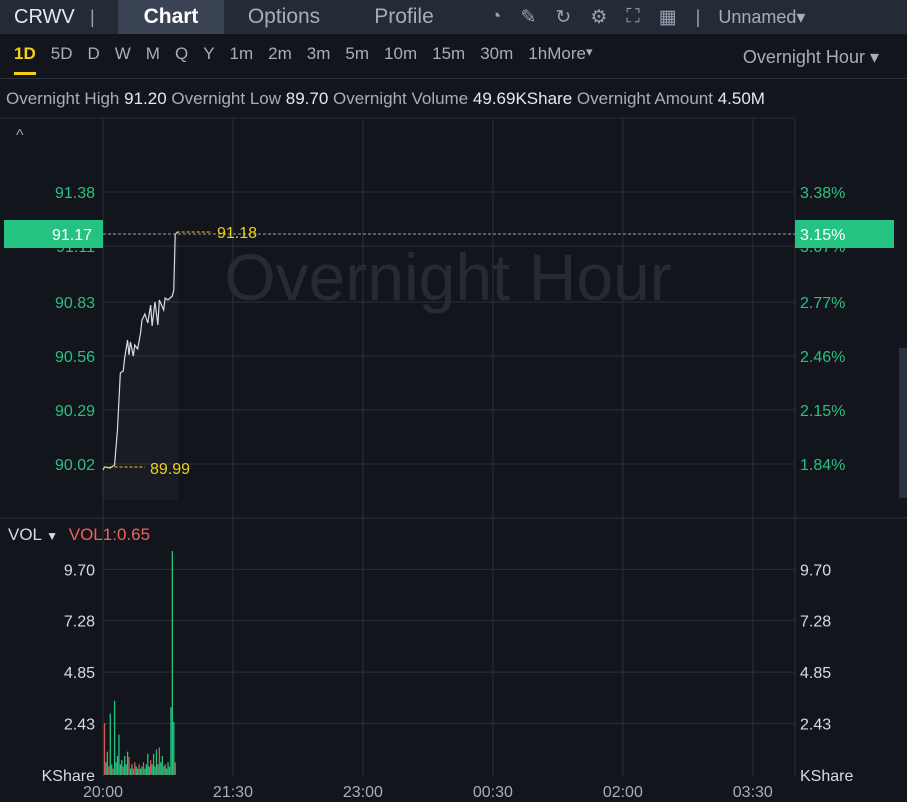 This screenshot has width=907, height=802. Describe the element at coordinates (109, 534) in the screenshot. I see `vol1-value: VOL1:0.65` at that location.